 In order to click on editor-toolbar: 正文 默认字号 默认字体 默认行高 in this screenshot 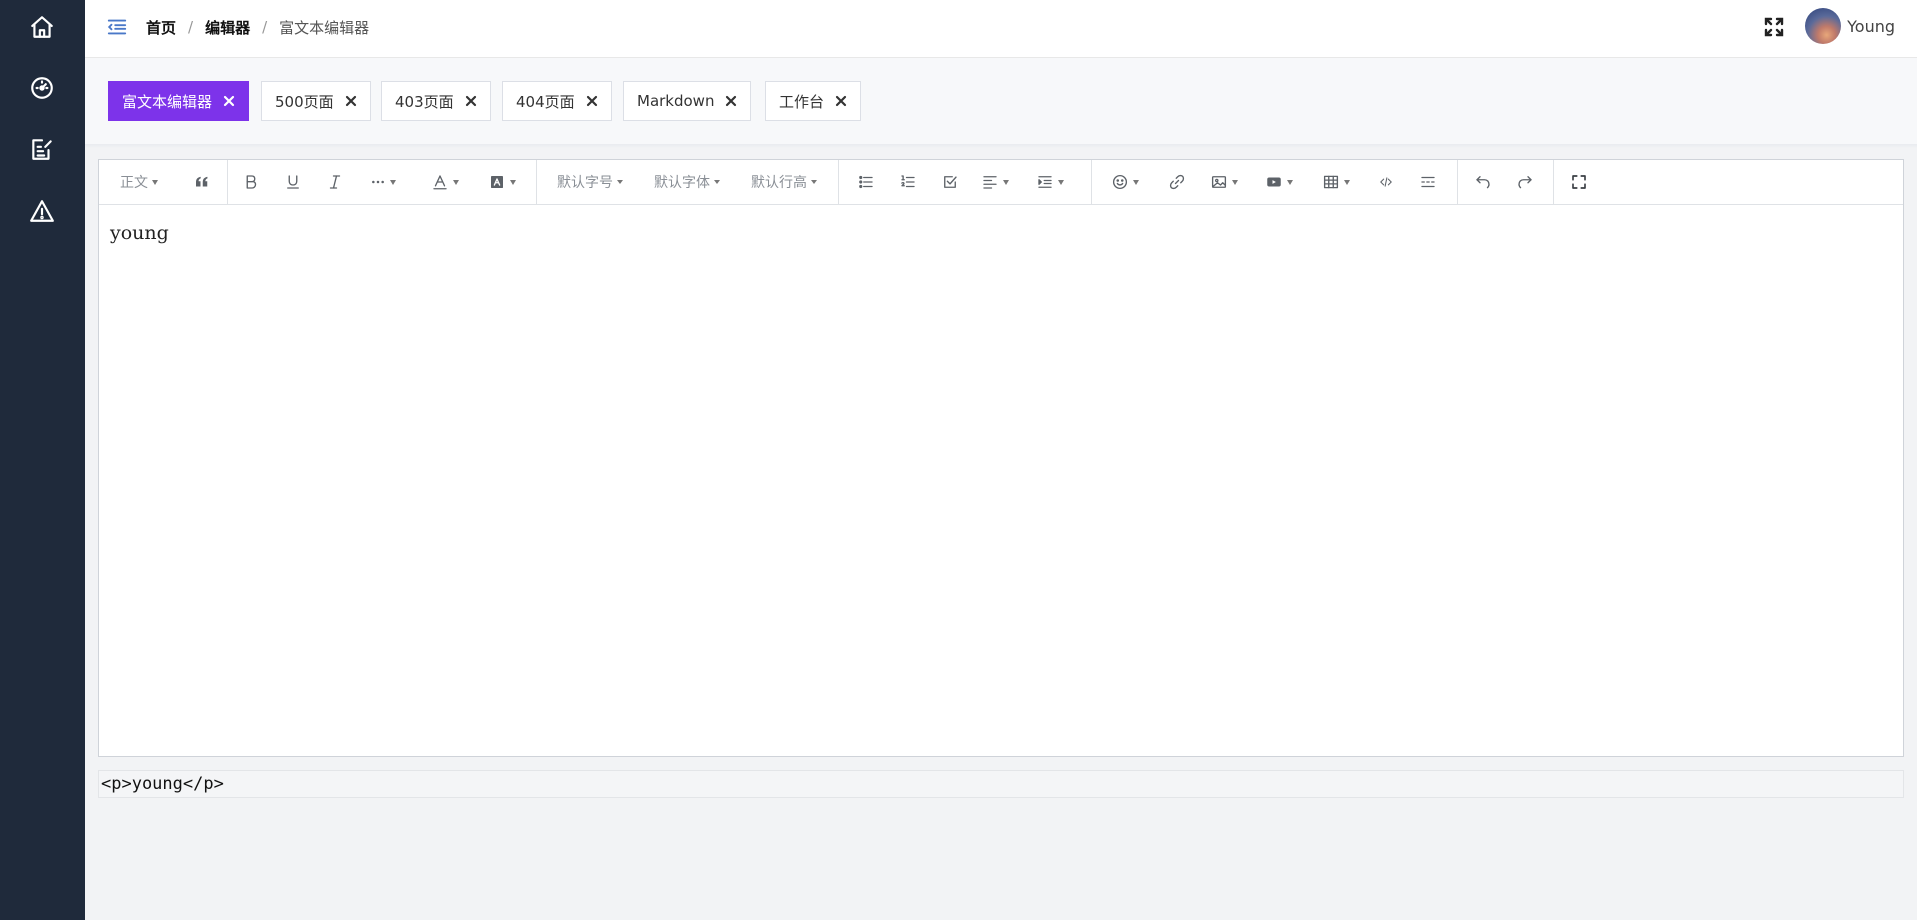, I will do `click(1001, 182)`.